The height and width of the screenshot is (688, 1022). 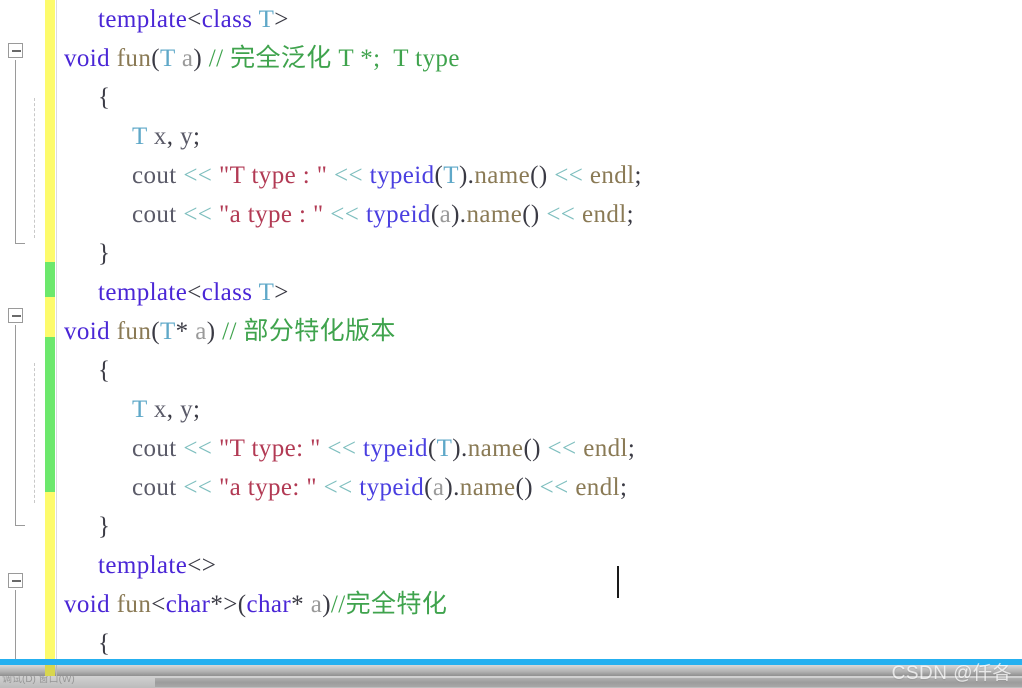 I want to click on code-token-id: endl, so click(x=605, y=448).